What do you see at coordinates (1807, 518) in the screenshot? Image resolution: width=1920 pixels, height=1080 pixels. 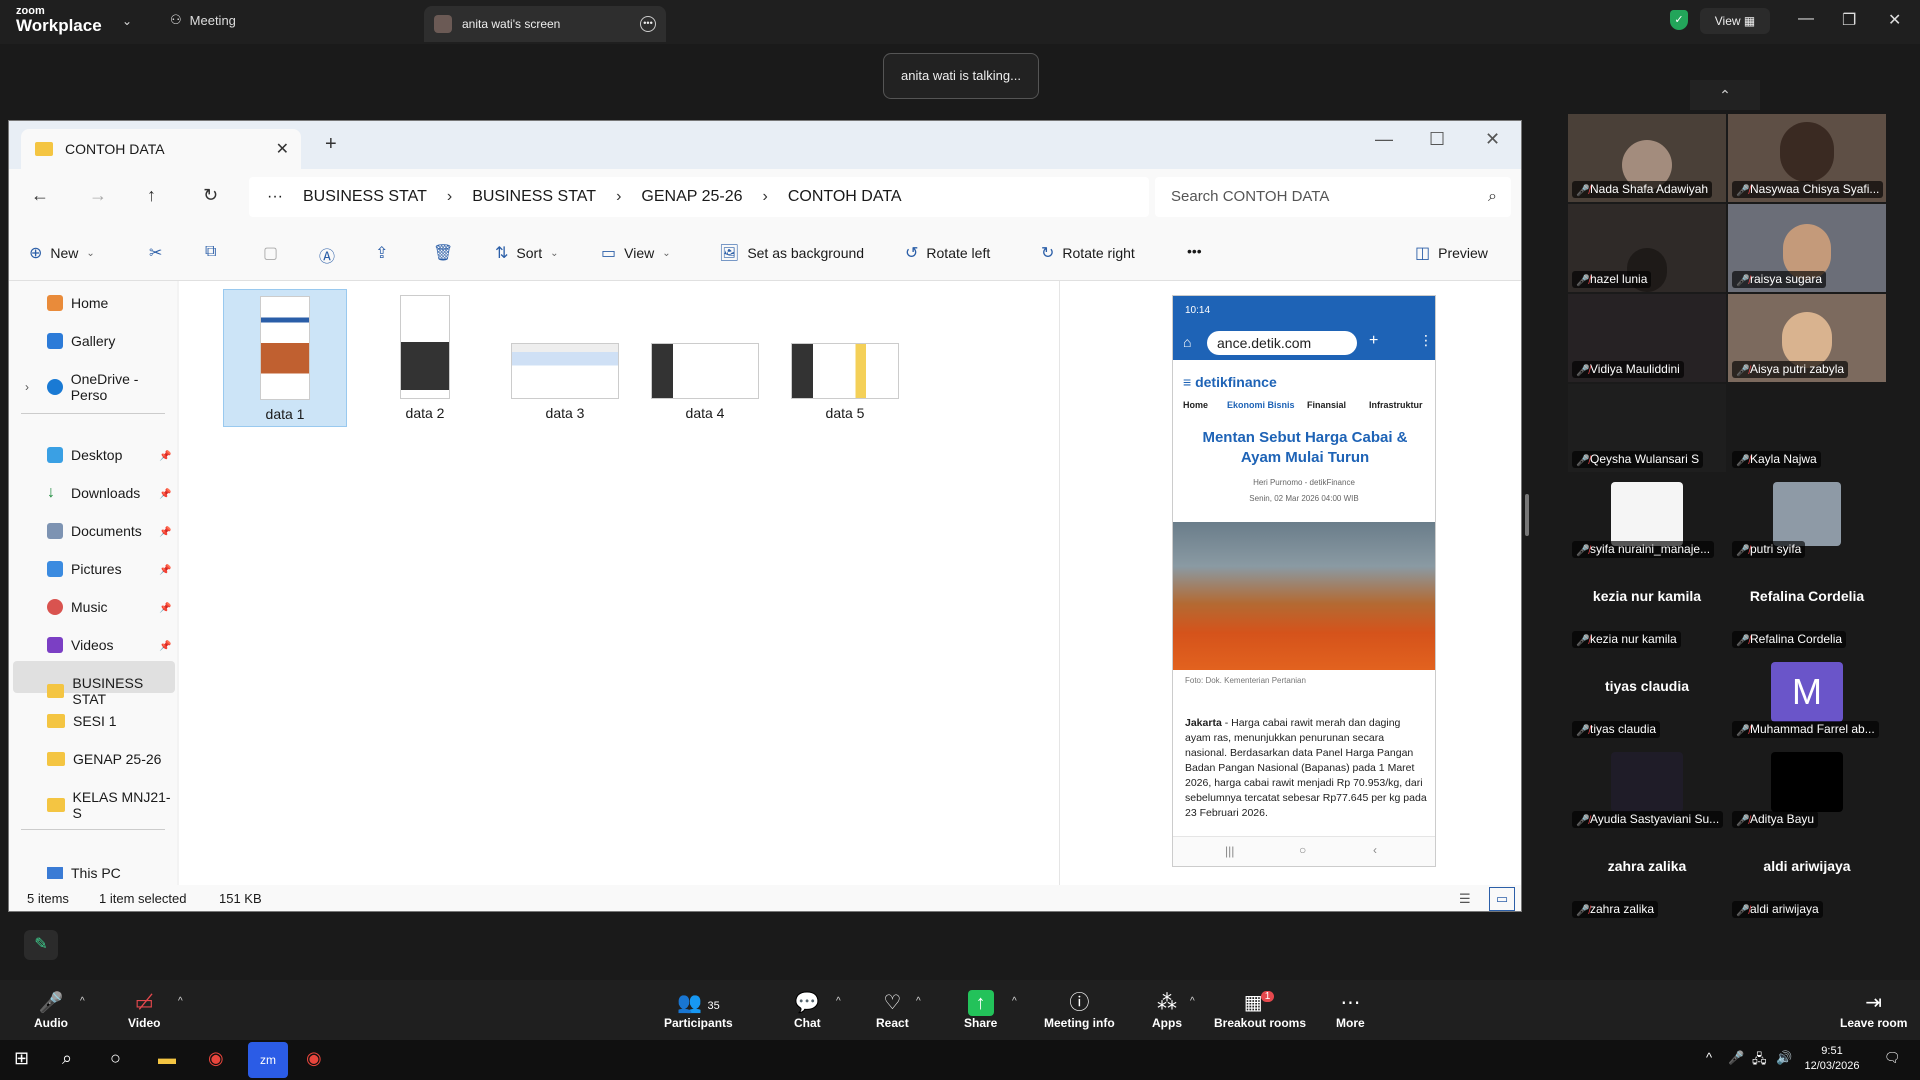 I see `participant-tile: 🎤̸ putri syifa` at bounding box center [1807, 518].